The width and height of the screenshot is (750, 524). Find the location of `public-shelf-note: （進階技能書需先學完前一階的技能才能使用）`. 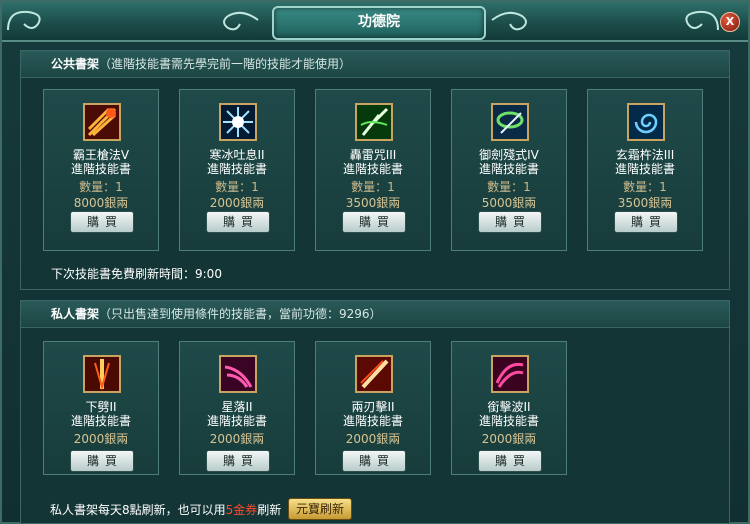

public-shelf-note: （進階技能書需先學完前一階的技能才能使用） is located at coordinates (225, 64).